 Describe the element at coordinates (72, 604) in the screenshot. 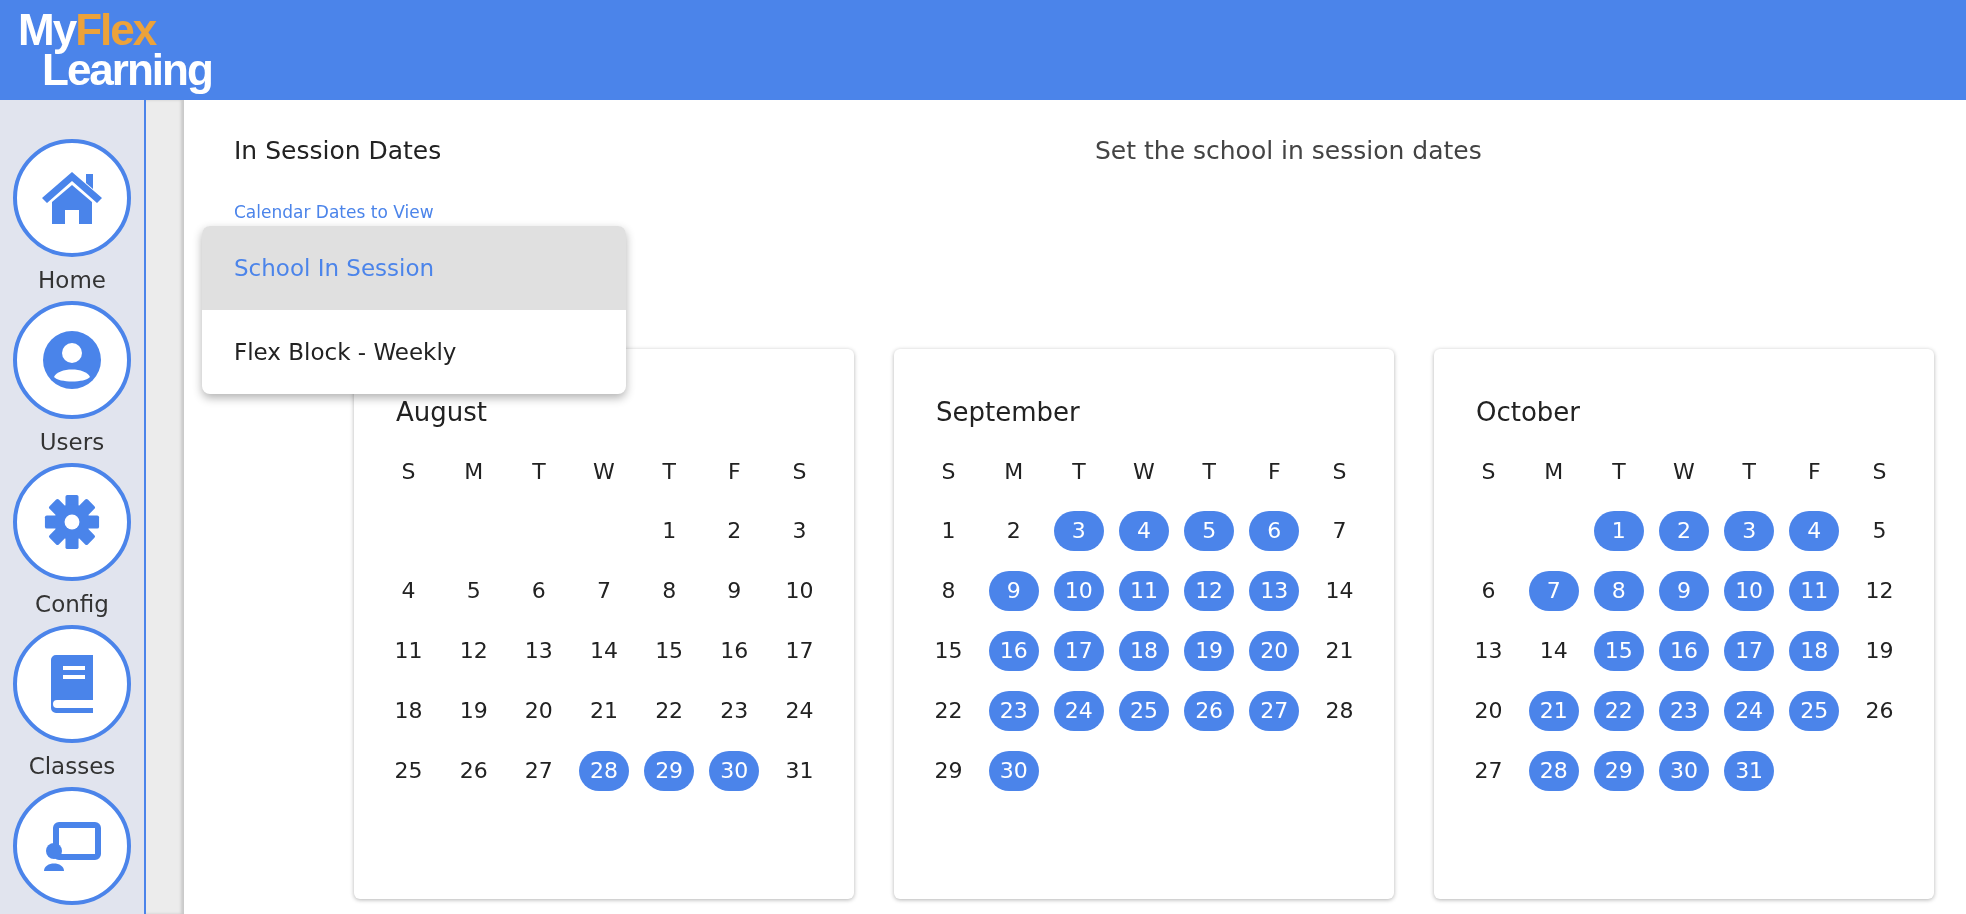

I see `nav-label: Config` at that location.